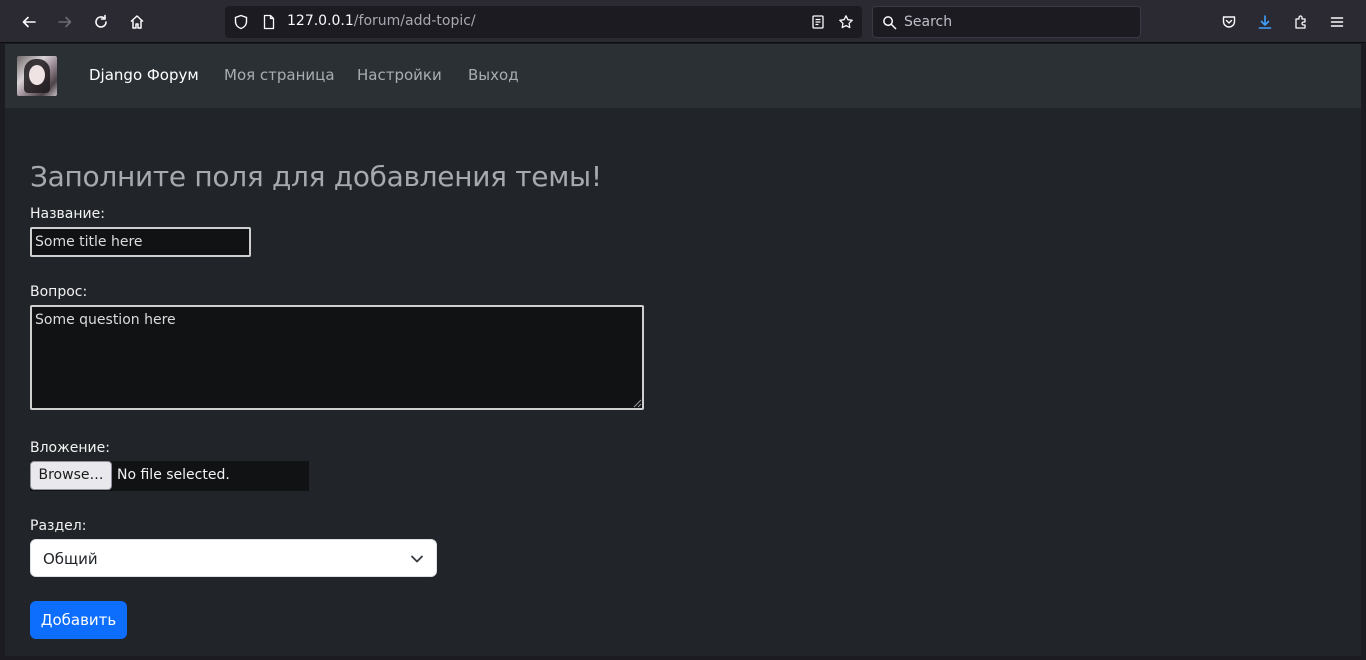 Image resolution: width=1366 pixels, height=660 pixels. What do you see at coordinates (233, 558) in the screenshot?
I see `section-select: Общий` at bounding box center [233, 558].